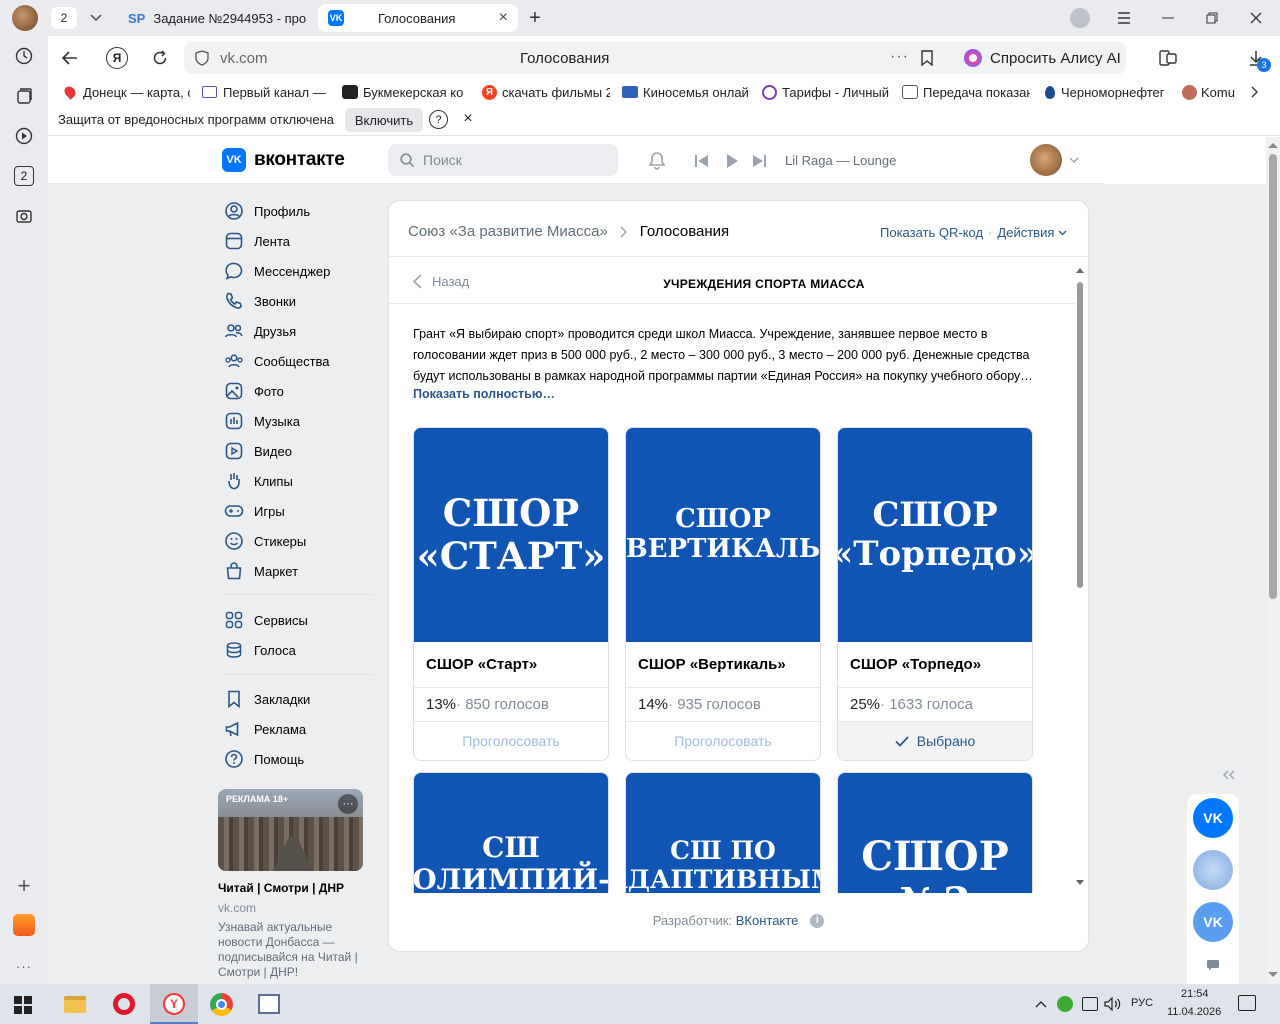 This screenshot has height=1024, width=1280. Describe the element at coordinates (124, 1004) in the screenshot. I see `opera-icon` at that location.